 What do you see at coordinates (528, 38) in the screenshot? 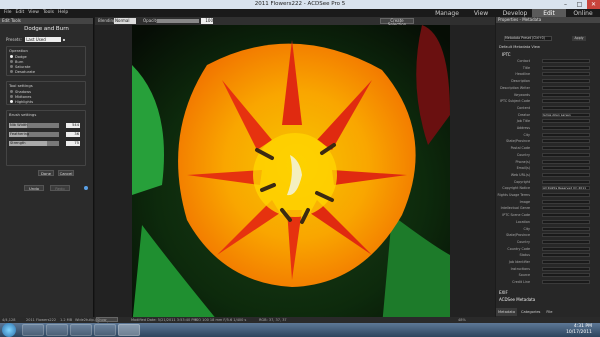
I see `metadata-view-select: Metadata Preset (Ctrl+0)` at bounding box center [528, 38].